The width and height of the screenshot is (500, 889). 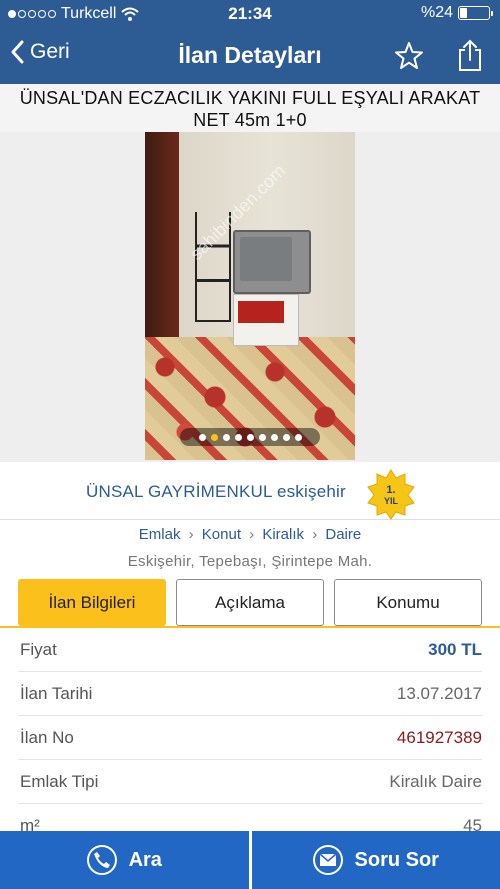 I want to click on breadcrumb-item: Konut, so click(x=221, y=534).